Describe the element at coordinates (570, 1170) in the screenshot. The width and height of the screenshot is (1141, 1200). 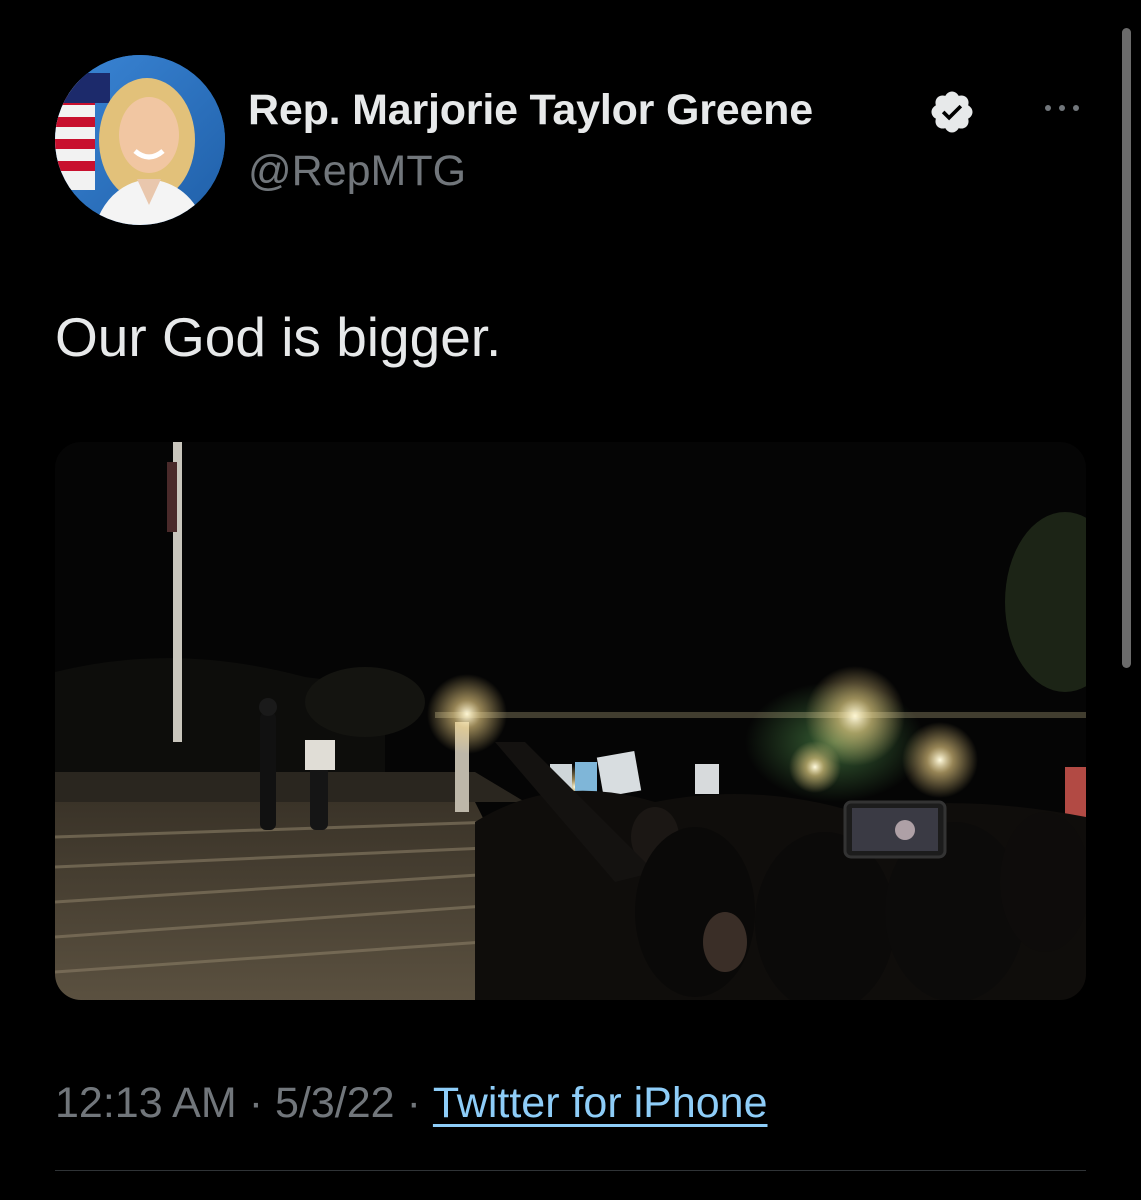
I see `divider` at that location.